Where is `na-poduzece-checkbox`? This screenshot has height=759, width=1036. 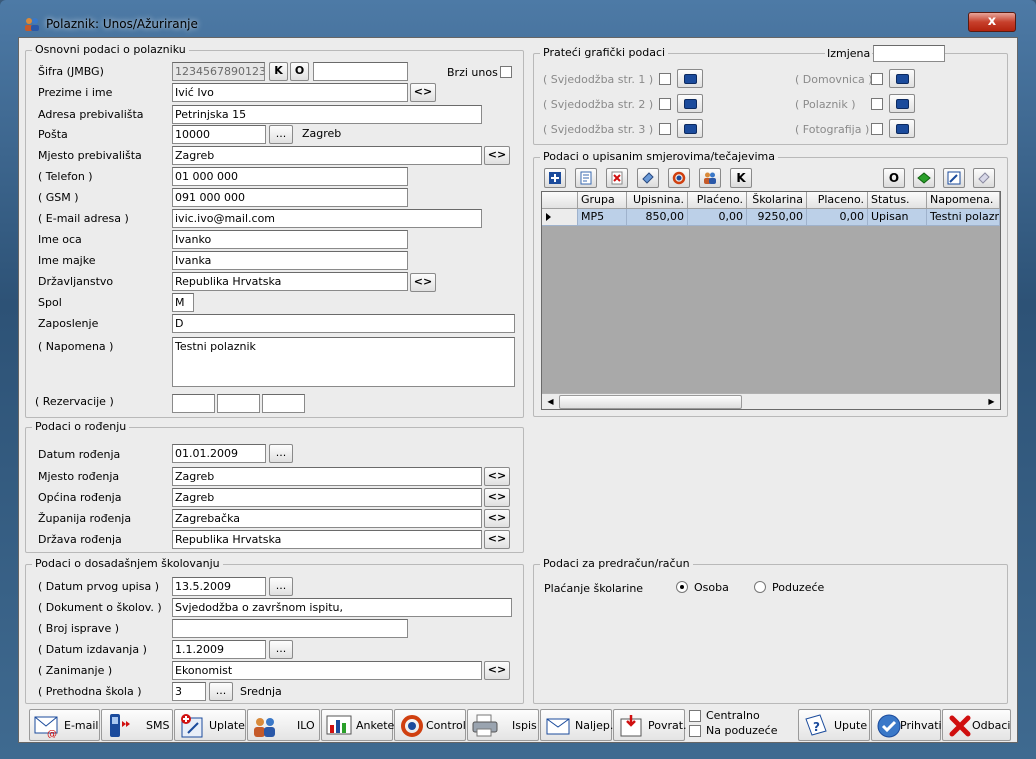
na-poduzece-checkbox is located at coordinates (695, 731).